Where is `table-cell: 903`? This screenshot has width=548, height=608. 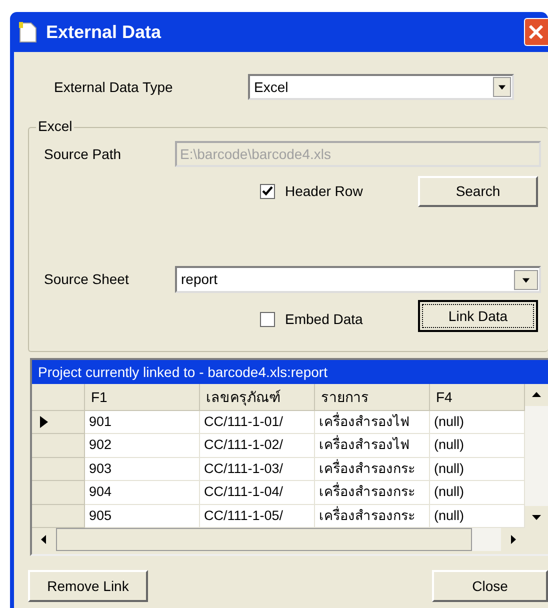 table-cell: 903 is located at coordinates (142, 470).